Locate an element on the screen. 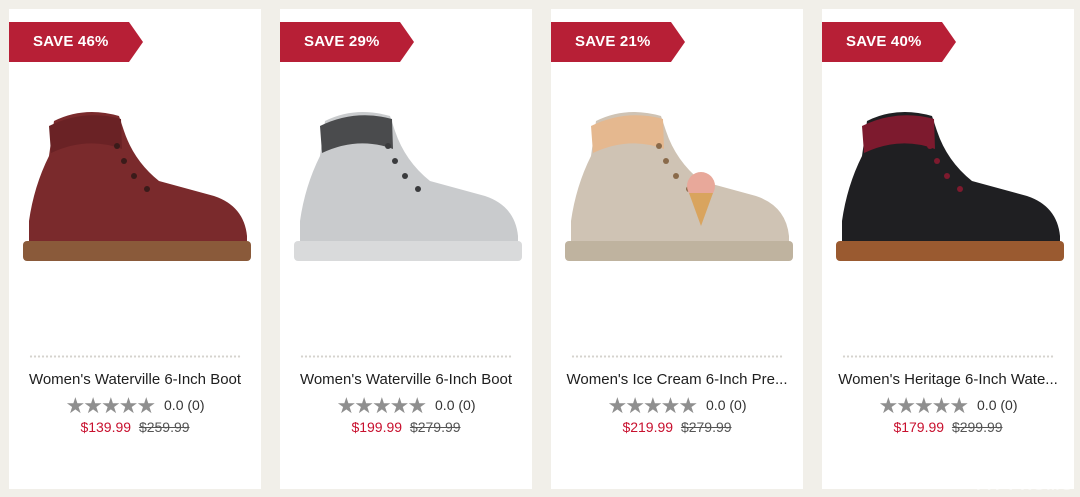 The width and height of the screenshot is (1080, 497). discount-badge: SAVE 29% is located at coordinates (347, 42).